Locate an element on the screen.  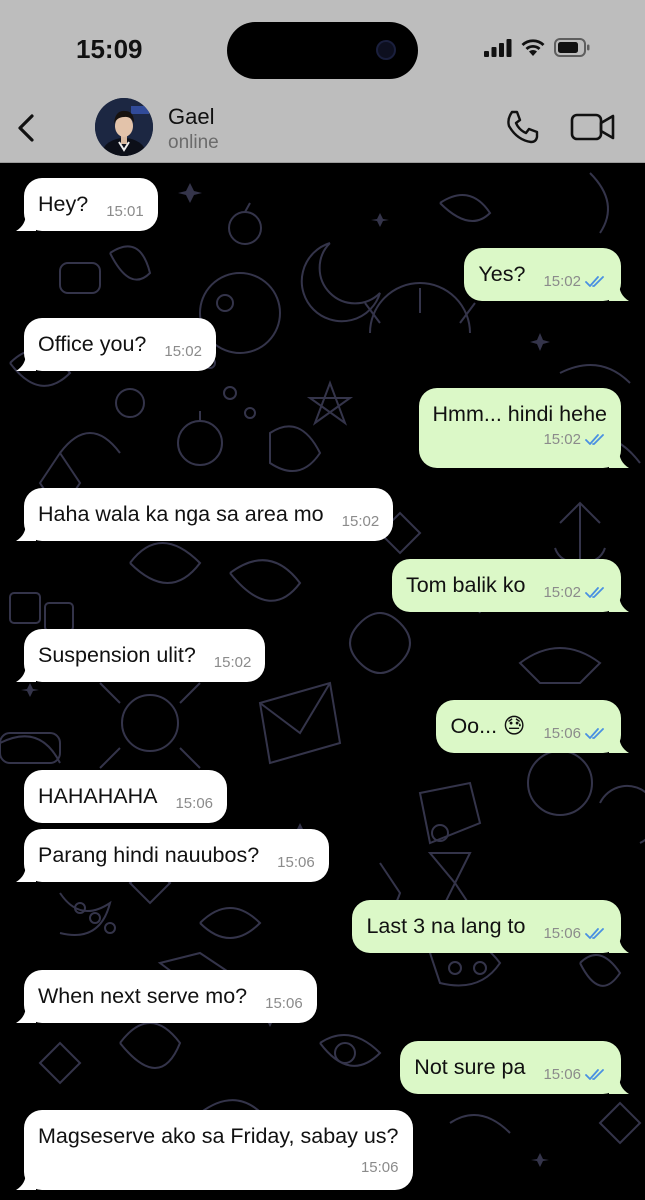
message-incoming: Parang hindi nauubos? 15:06 is located at coordinates (172, 855).